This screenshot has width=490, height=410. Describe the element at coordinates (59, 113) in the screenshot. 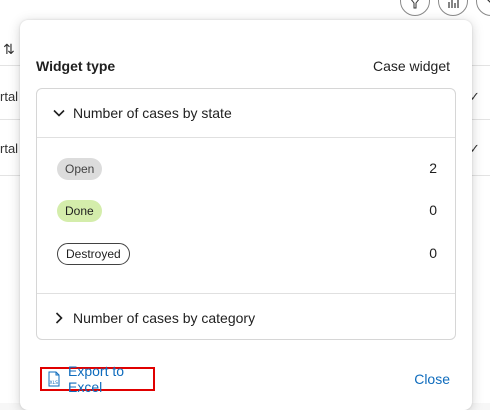

I see `chevron-down-icon` at that location.